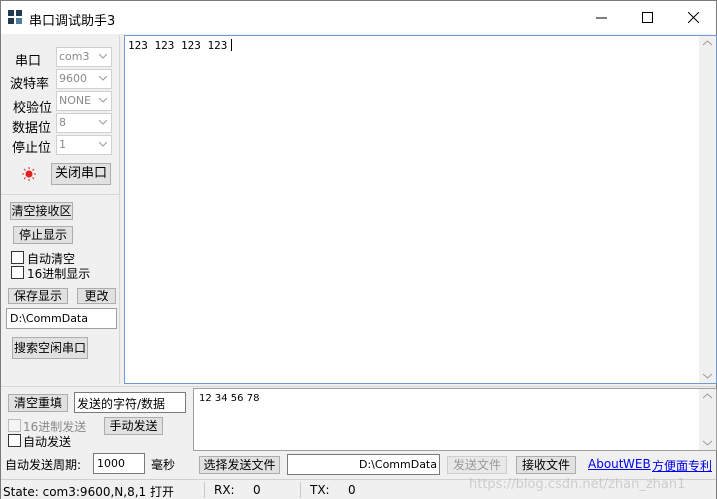 The width and height of the screenshot is (717, 499). I want to click on auto-send-label: 自动发送, so click(47, 442).